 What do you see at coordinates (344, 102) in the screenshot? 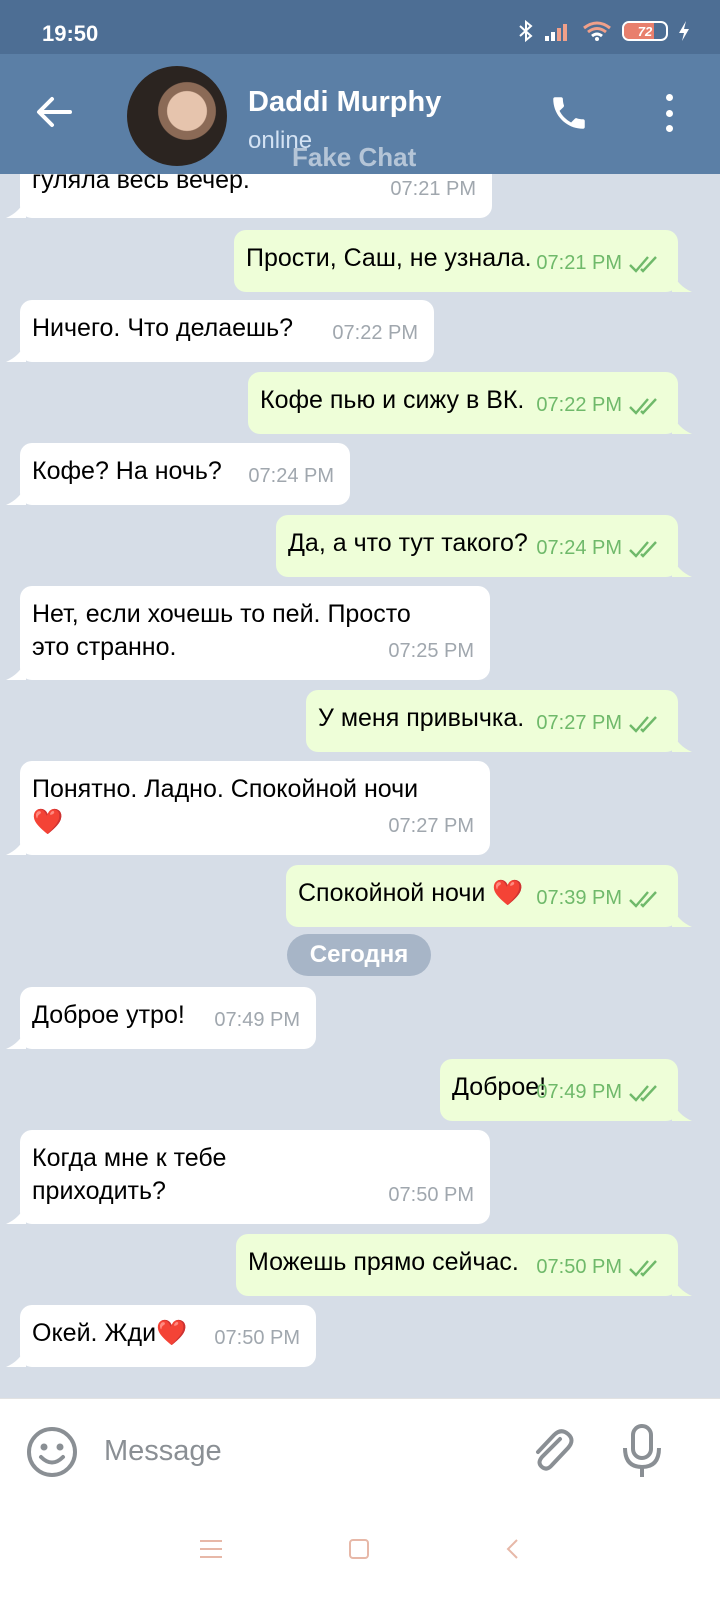
I see `contact-name: Daddi Murphy` at bounding box center [344, 102].